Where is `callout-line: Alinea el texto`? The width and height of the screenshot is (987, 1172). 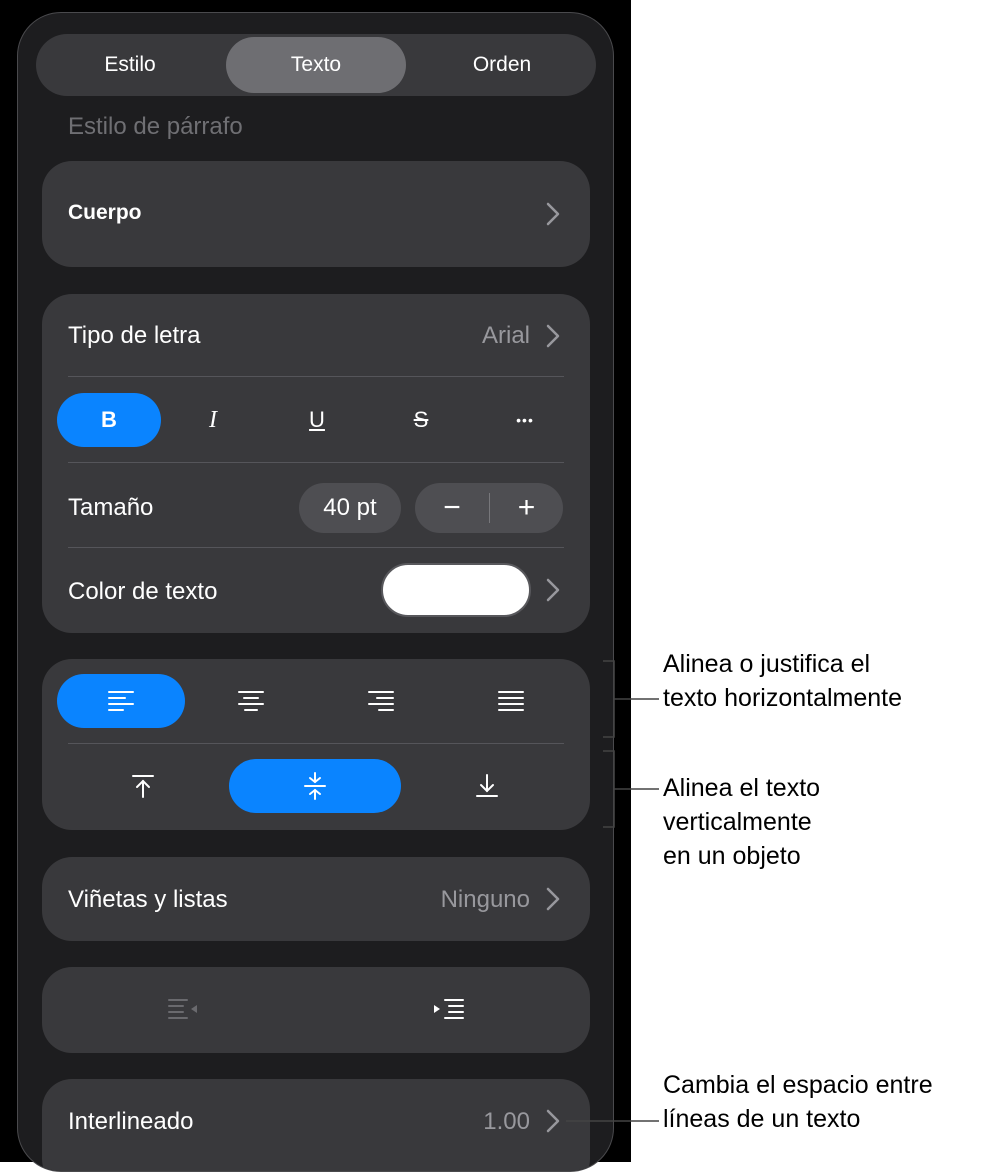
callout-line: Alinea el texto is located at coordinates (742, 788).